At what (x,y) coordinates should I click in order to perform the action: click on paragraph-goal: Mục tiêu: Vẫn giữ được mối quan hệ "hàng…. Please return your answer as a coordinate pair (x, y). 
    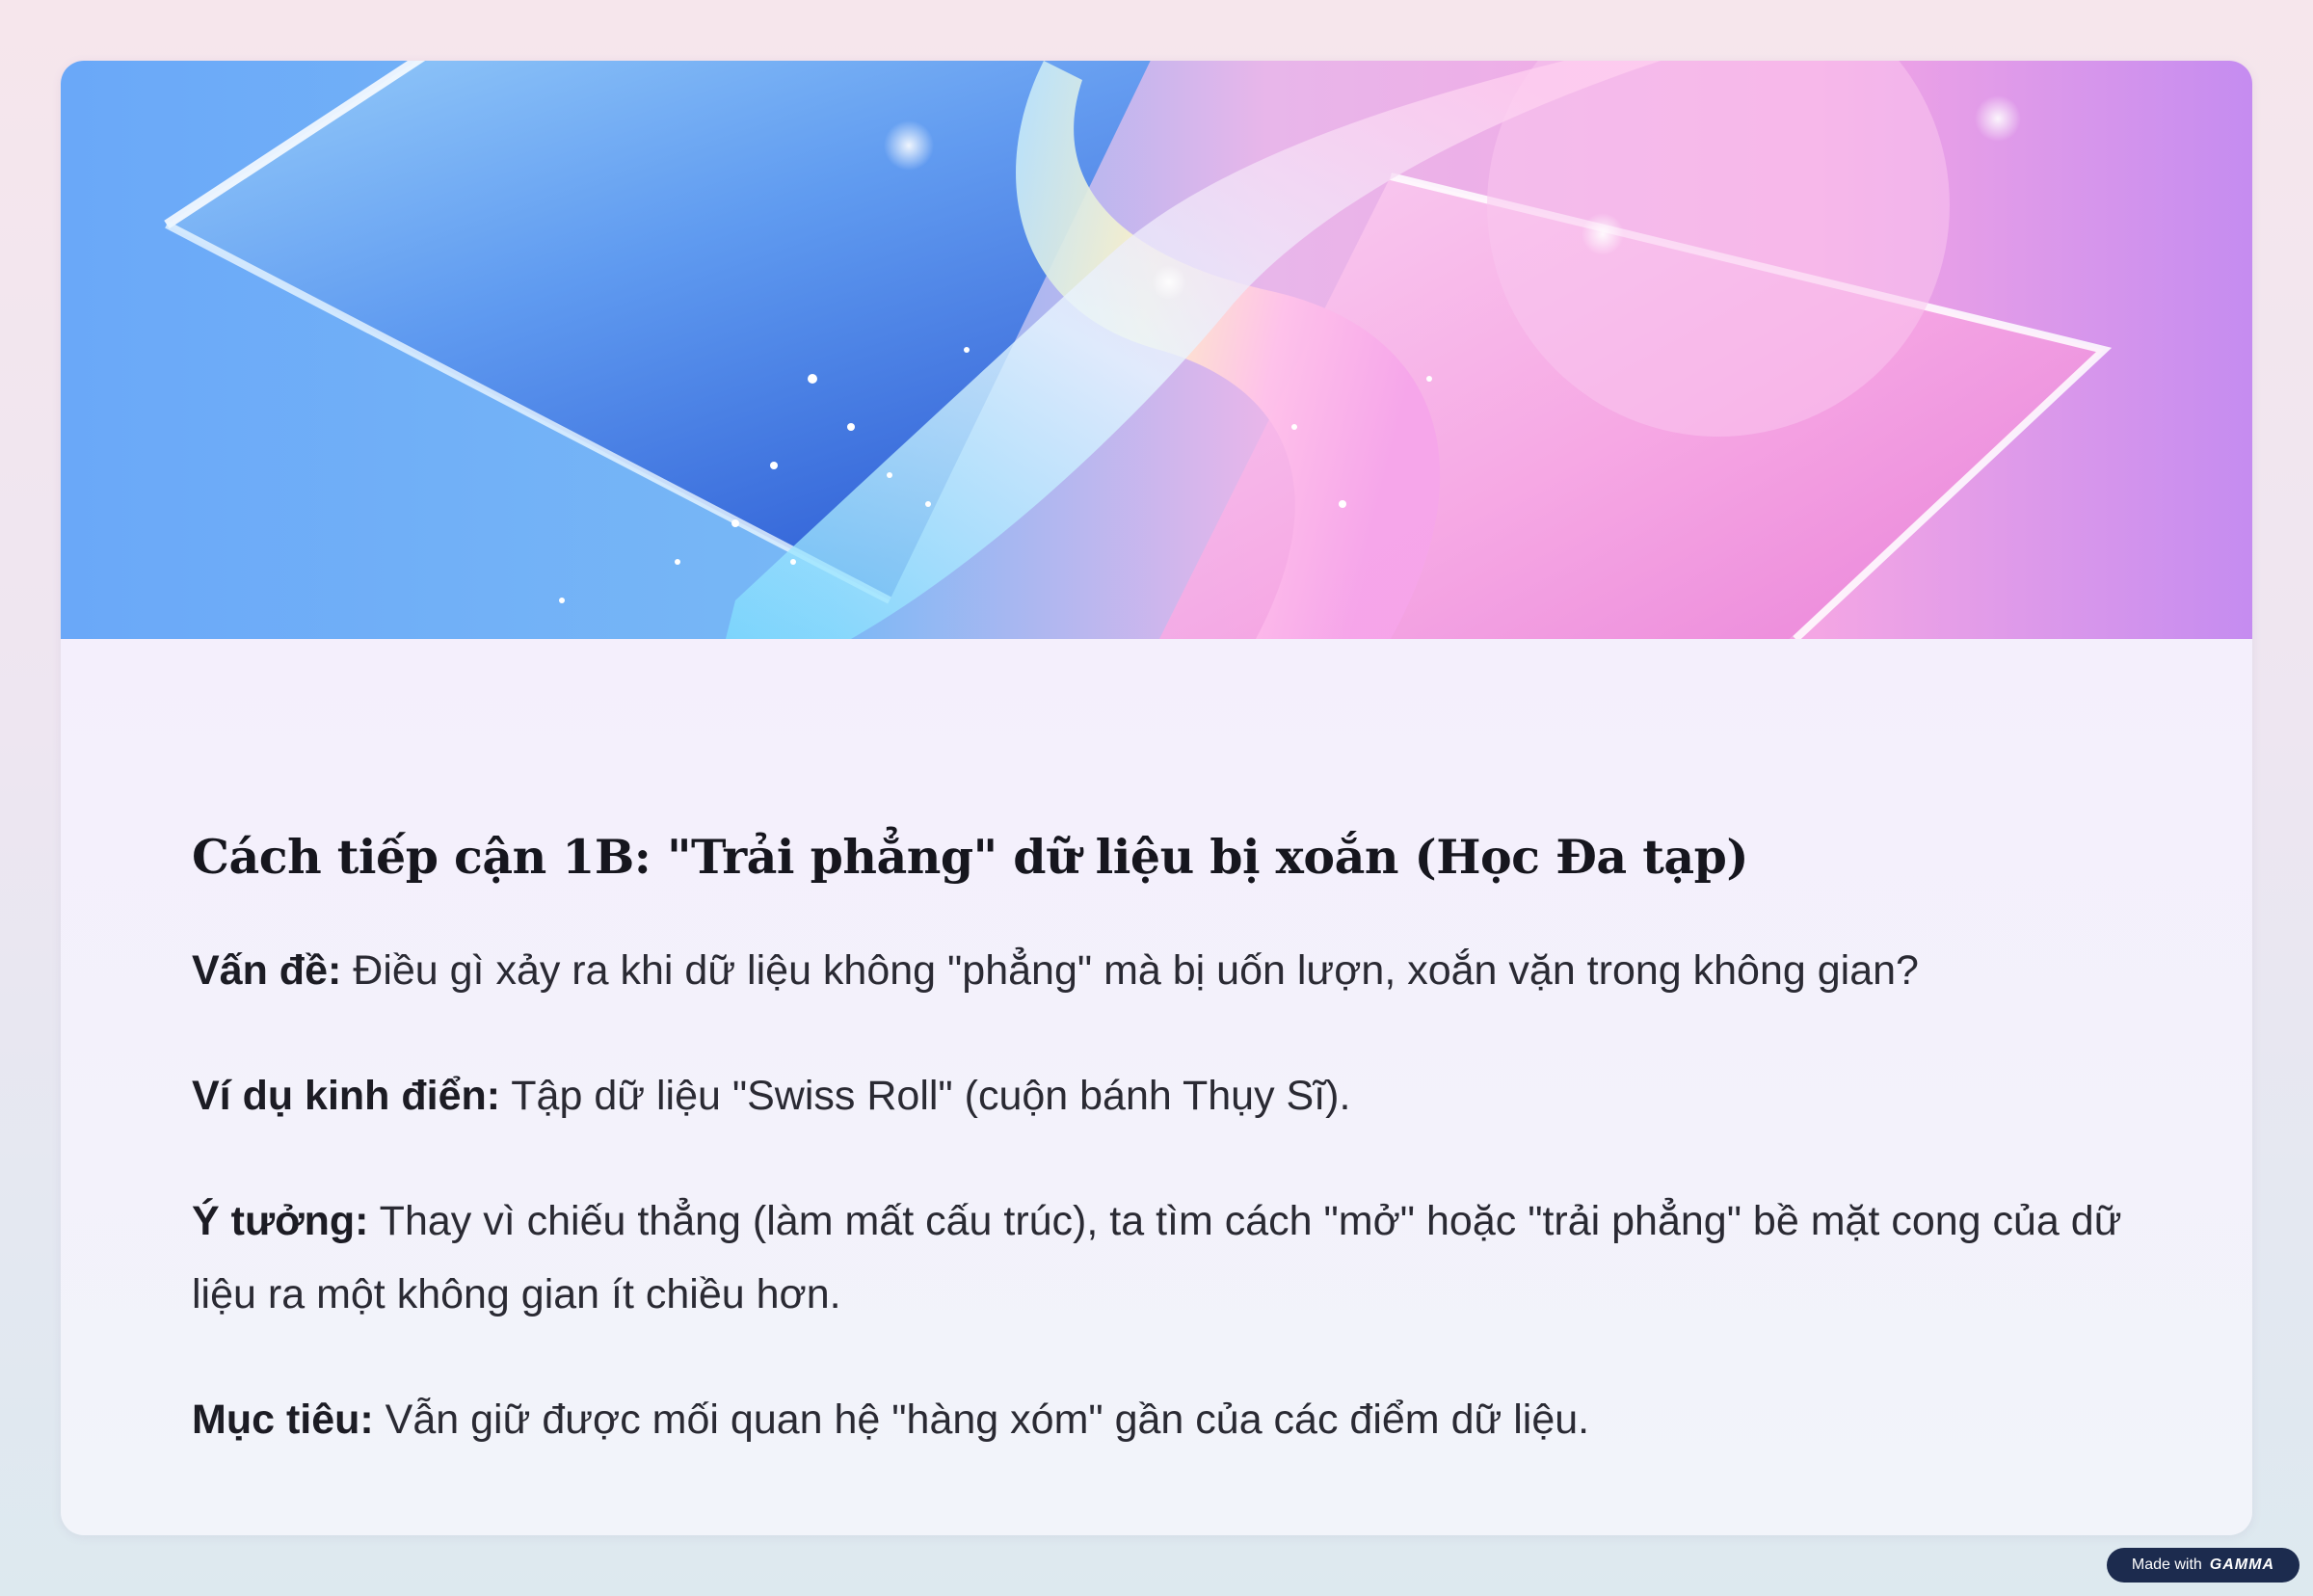
    Looking at the image, I should click on (1165, 1419).